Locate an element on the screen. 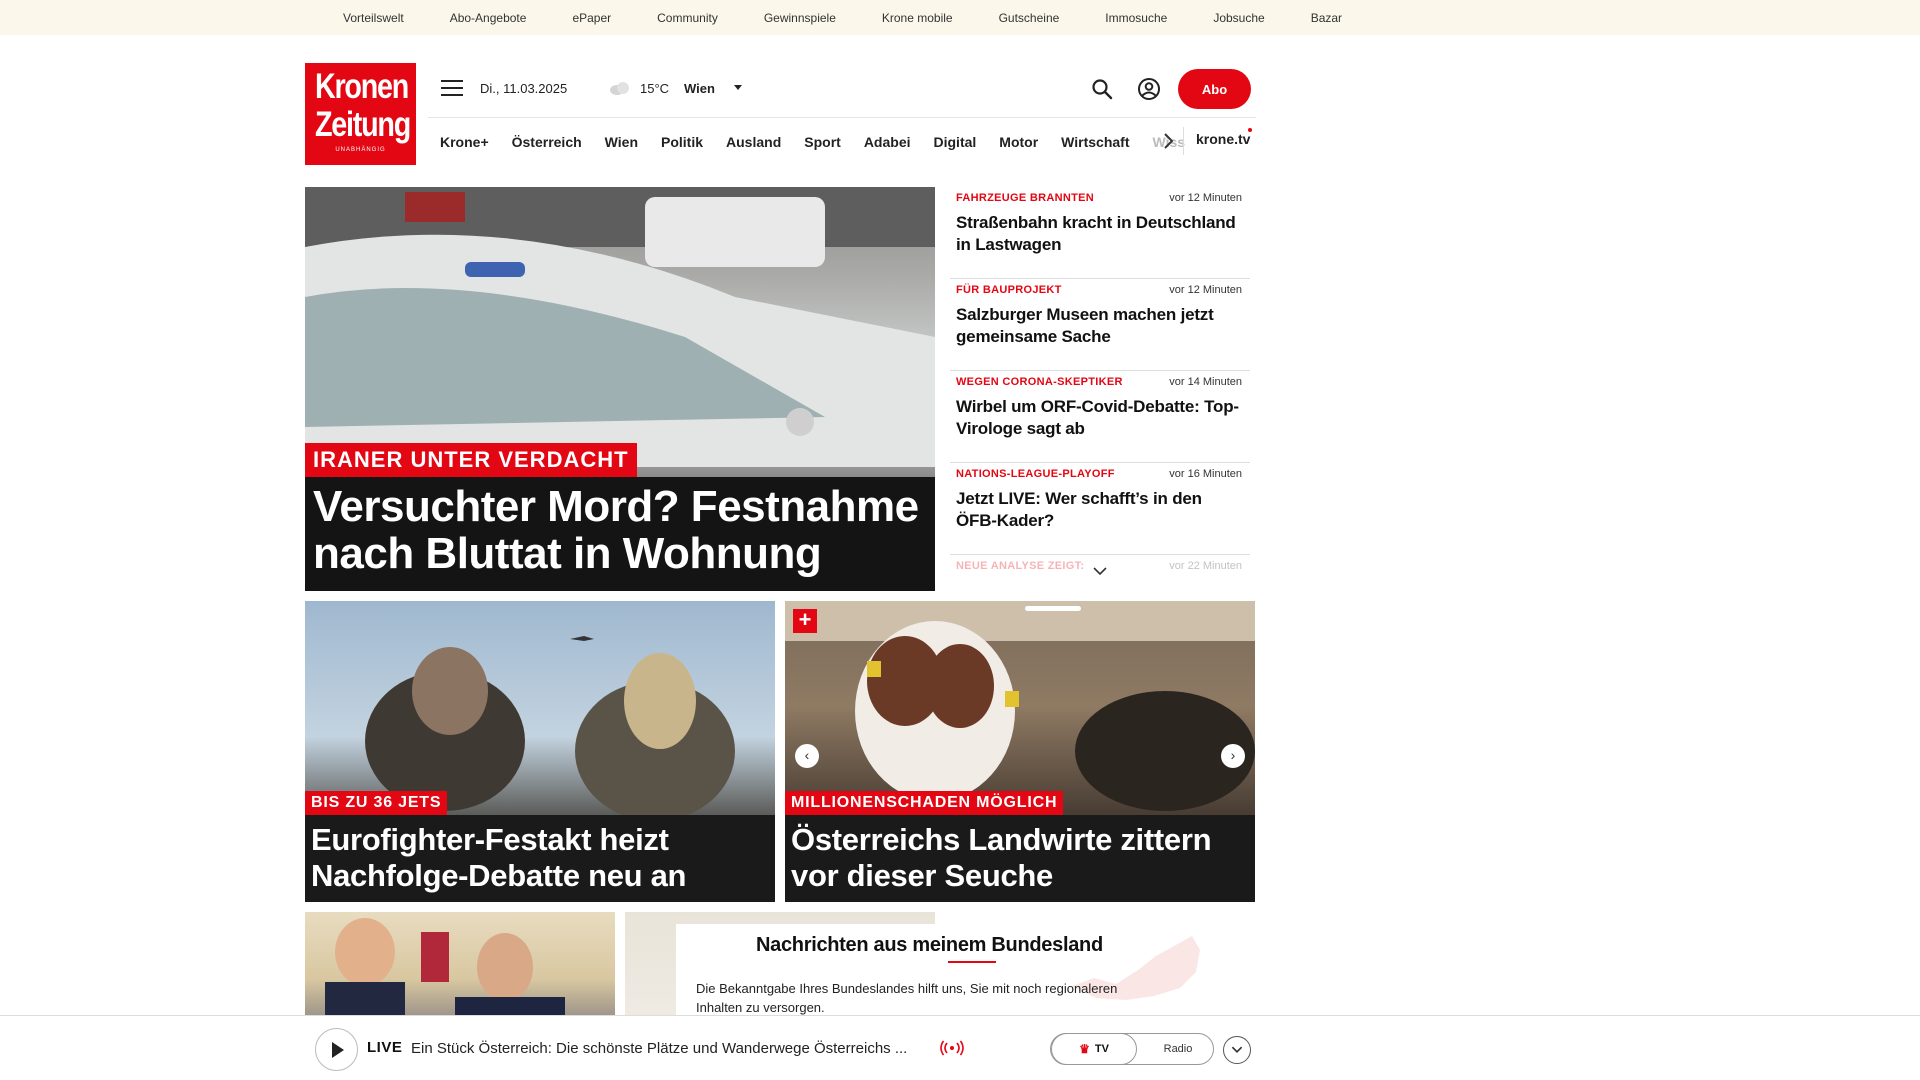 The image size is (1920, 1080). ticker-kicker: NEUE ANALYSE ZEIGT: is located at coordinates (1020, 566).